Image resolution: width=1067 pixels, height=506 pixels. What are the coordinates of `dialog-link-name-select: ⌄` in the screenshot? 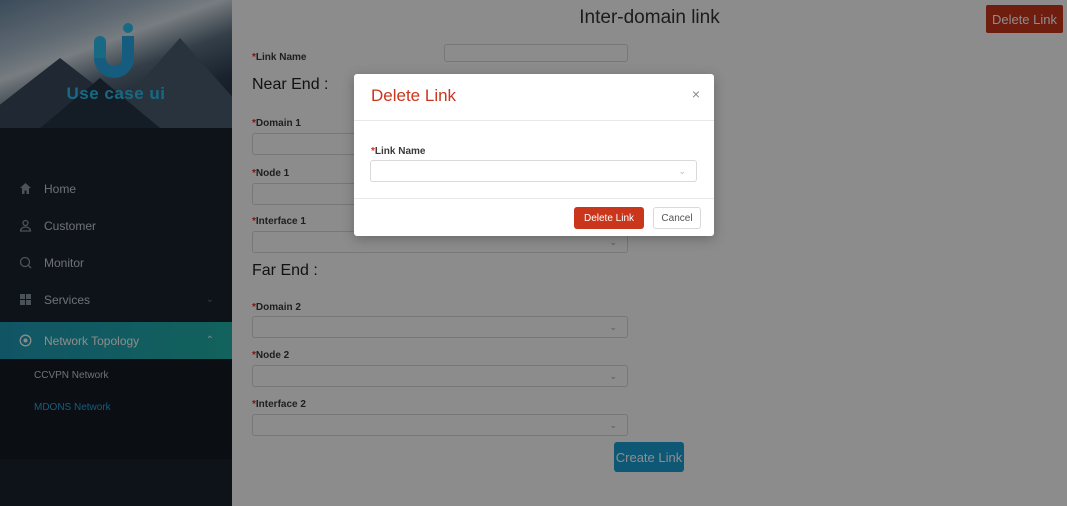 It's located at (533, 171).